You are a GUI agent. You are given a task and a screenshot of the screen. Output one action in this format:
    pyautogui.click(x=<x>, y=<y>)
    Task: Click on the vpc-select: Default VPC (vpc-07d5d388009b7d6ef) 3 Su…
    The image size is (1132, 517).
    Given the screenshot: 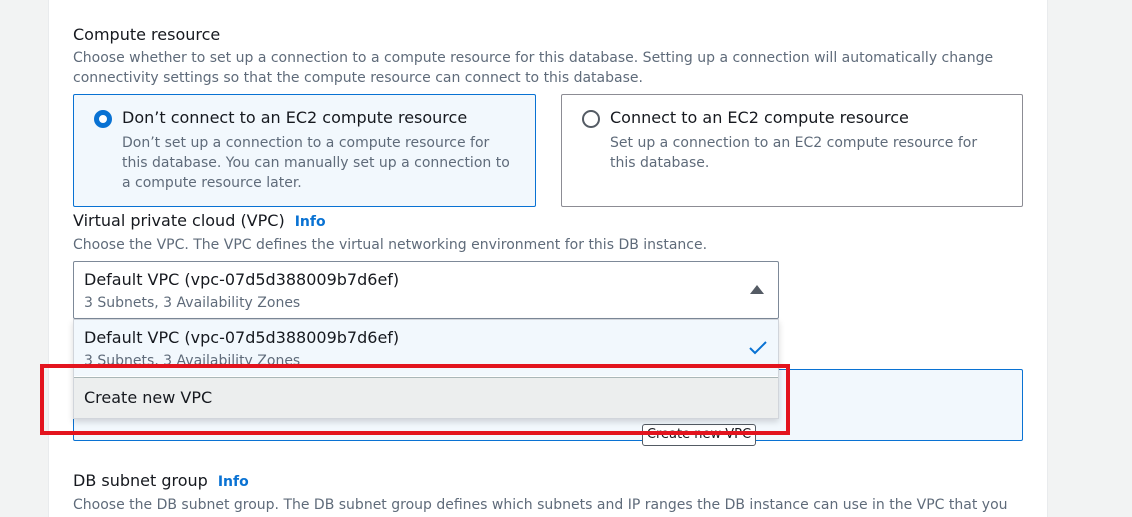 What is the action you would take?
    pyautogui.click(x=426, y=290)
    